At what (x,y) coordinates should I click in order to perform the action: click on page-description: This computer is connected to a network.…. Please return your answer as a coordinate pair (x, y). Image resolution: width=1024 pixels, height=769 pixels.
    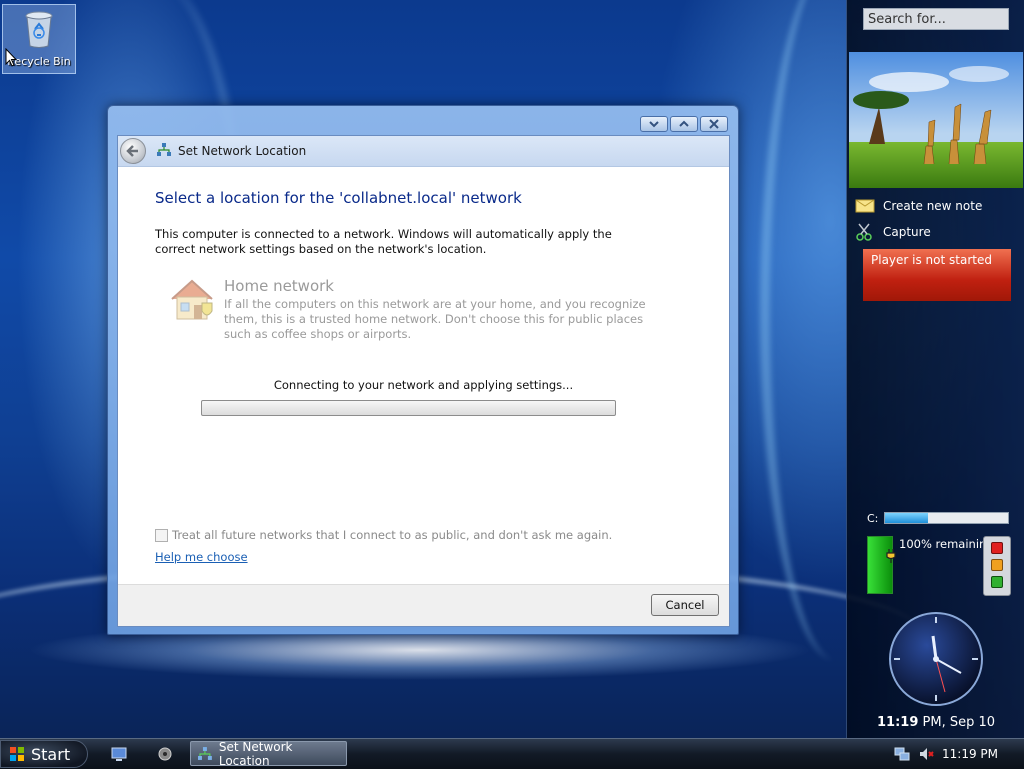
    Looking at the image, I should click on (383, 241).